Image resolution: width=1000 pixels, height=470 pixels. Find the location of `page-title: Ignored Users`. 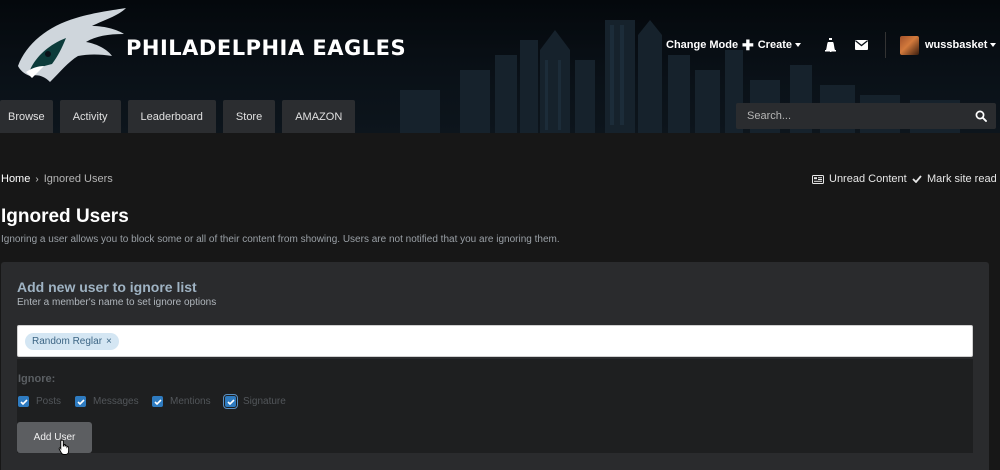

page-title: Ignored Users is located at coordinates (65, 216).